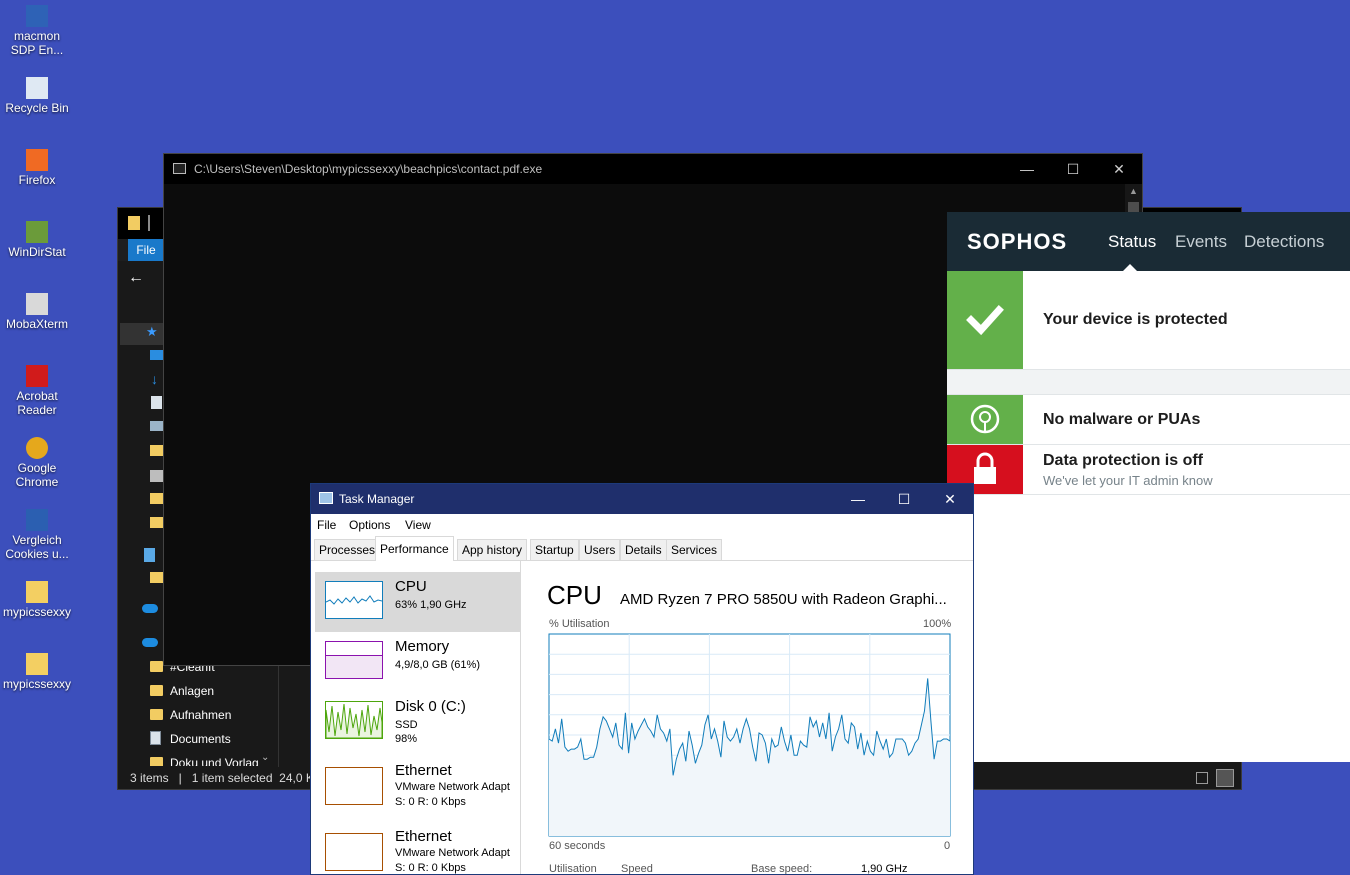 This screenshot has height=875, width=1350. Describe the element at coordinates (1284, 241) in the screenshot. I see `tab-detections: Detections` at that location.